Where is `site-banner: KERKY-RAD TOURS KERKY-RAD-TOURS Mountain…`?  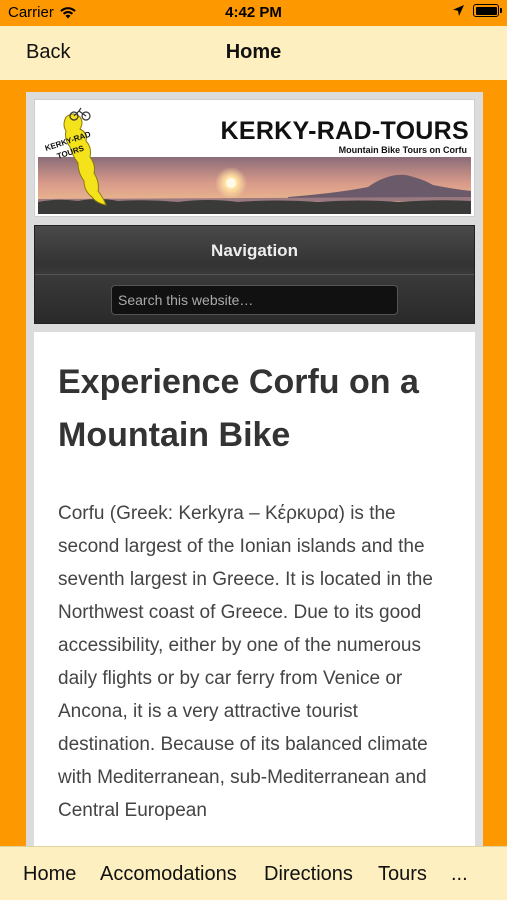
site-banner: KERKY-RAD TOURS KERKY-RAD-TOURS Mountain… is located at coordinates (254, 158).